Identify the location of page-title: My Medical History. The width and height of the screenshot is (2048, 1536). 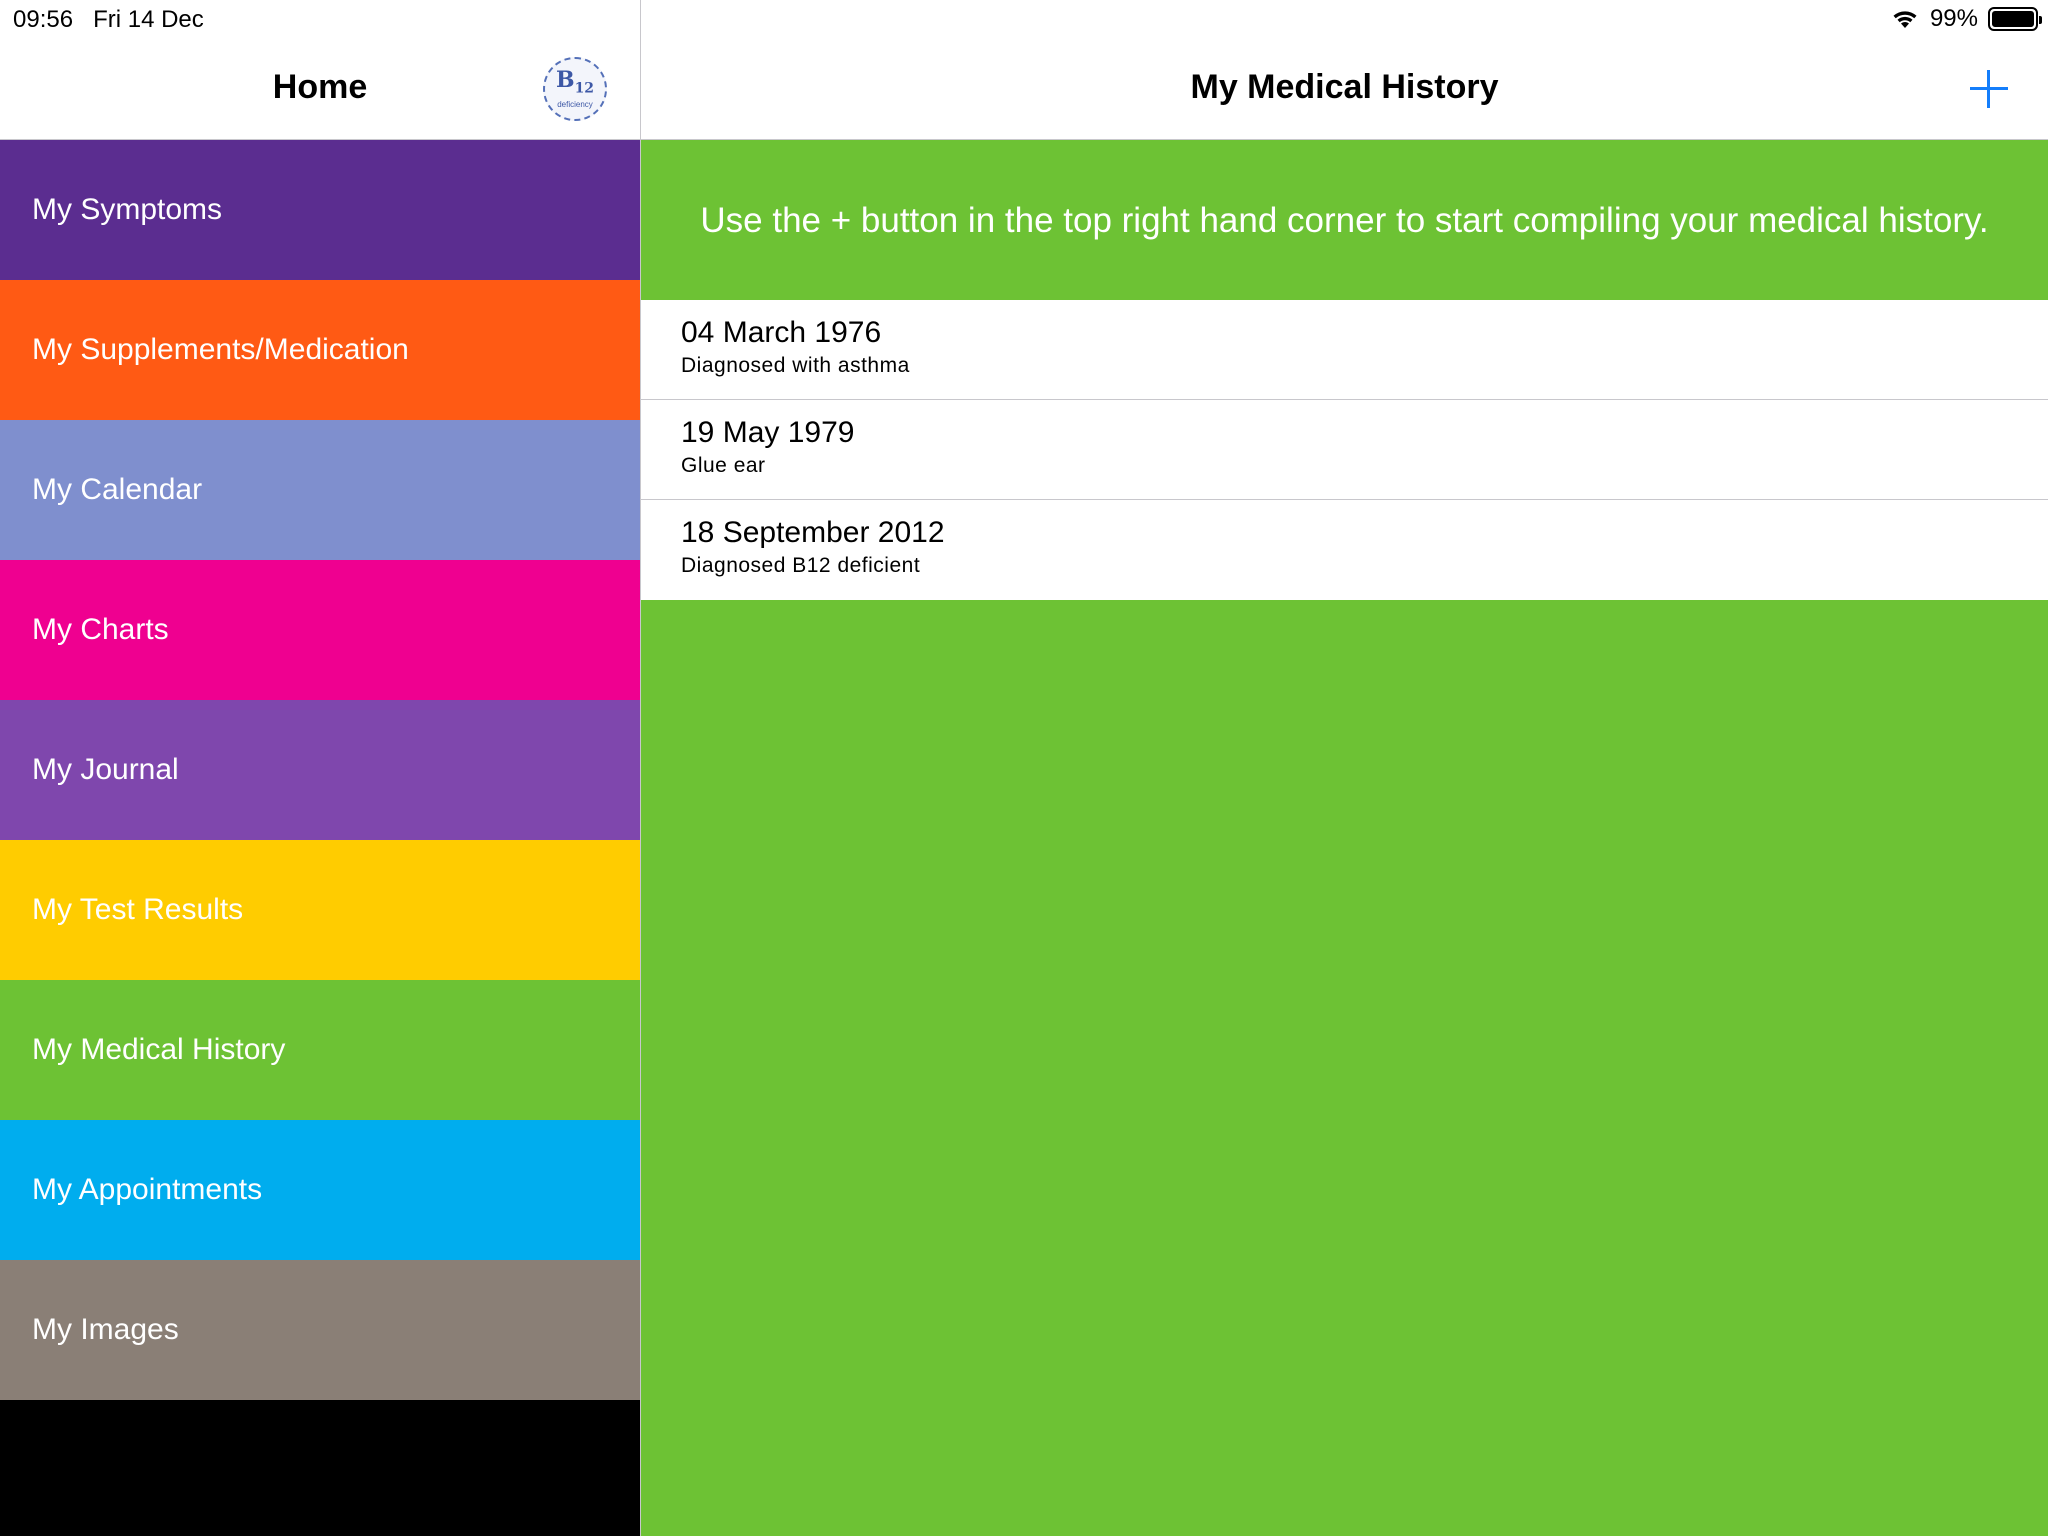
(1344, 87).